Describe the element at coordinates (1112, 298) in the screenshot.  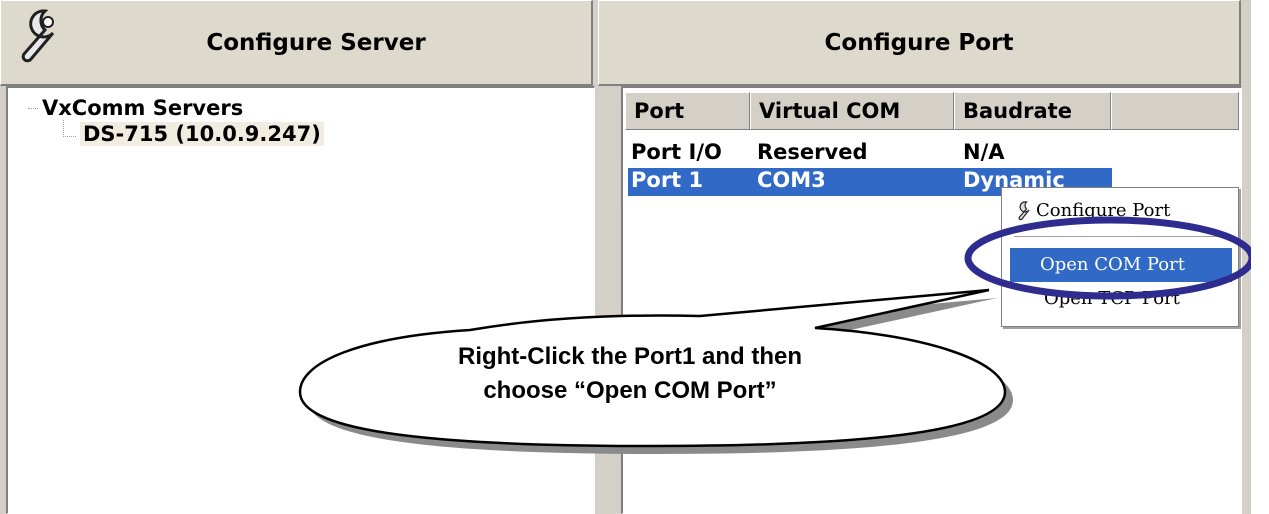
I see `menu-item-label: Open TCP Port` at that location.